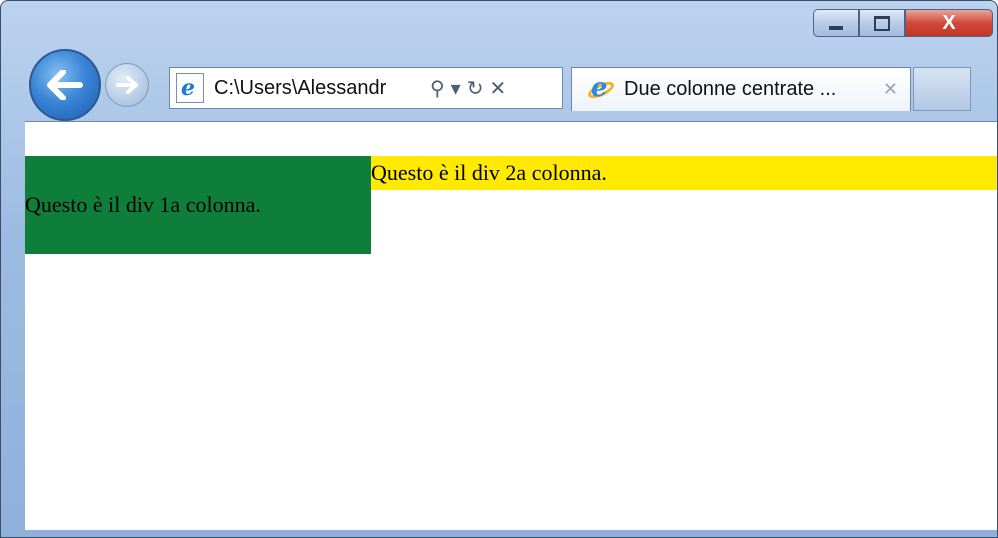 This screenshot has width=998, height=538. I want to click on tab-active: e Due colonne centrate ... ✕, so click(741, 89).